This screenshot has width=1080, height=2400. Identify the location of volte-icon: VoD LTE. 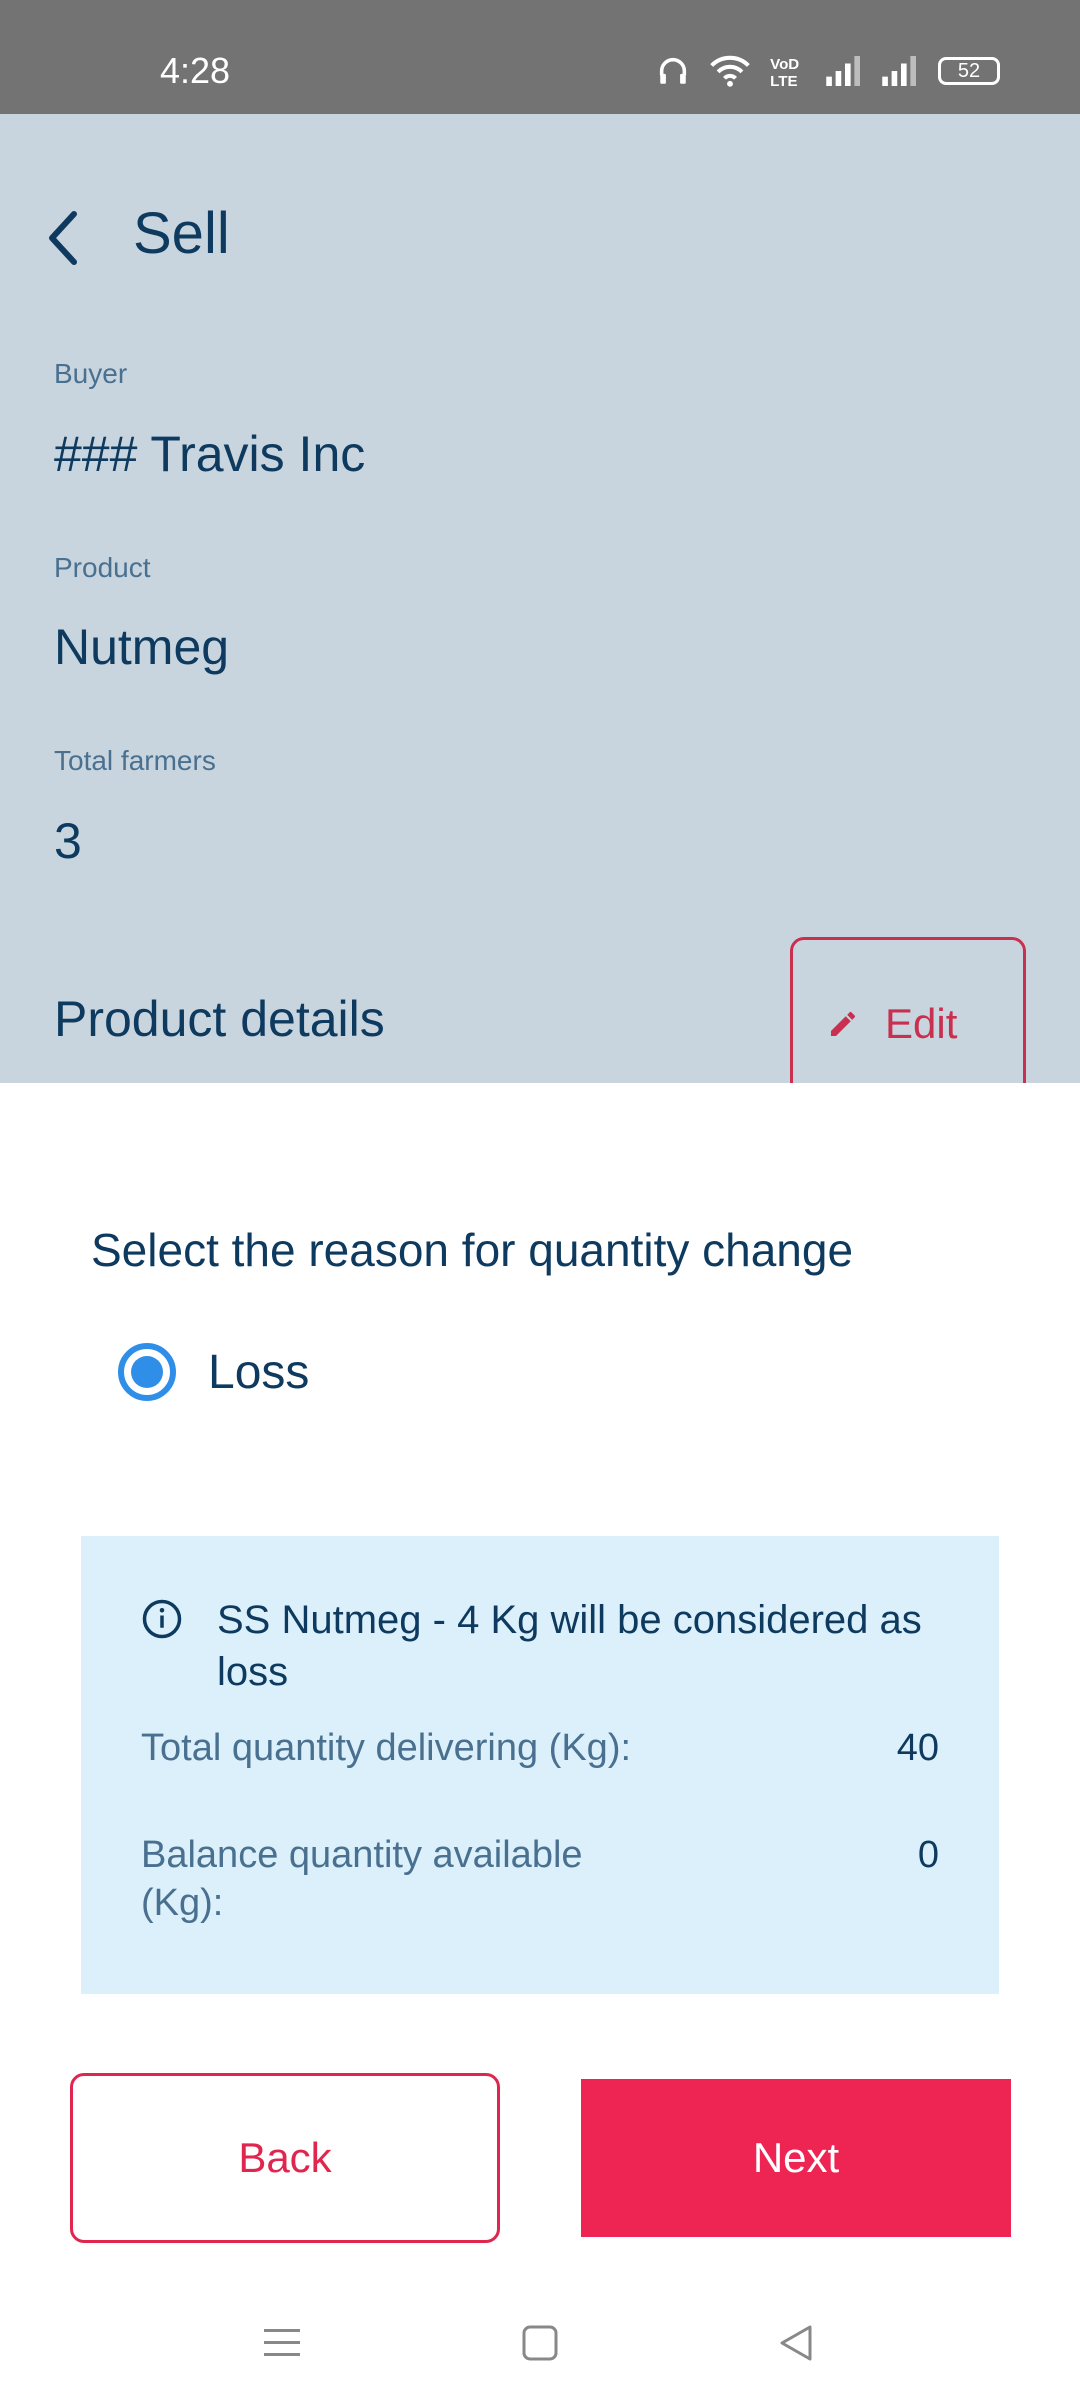
(784, 72).